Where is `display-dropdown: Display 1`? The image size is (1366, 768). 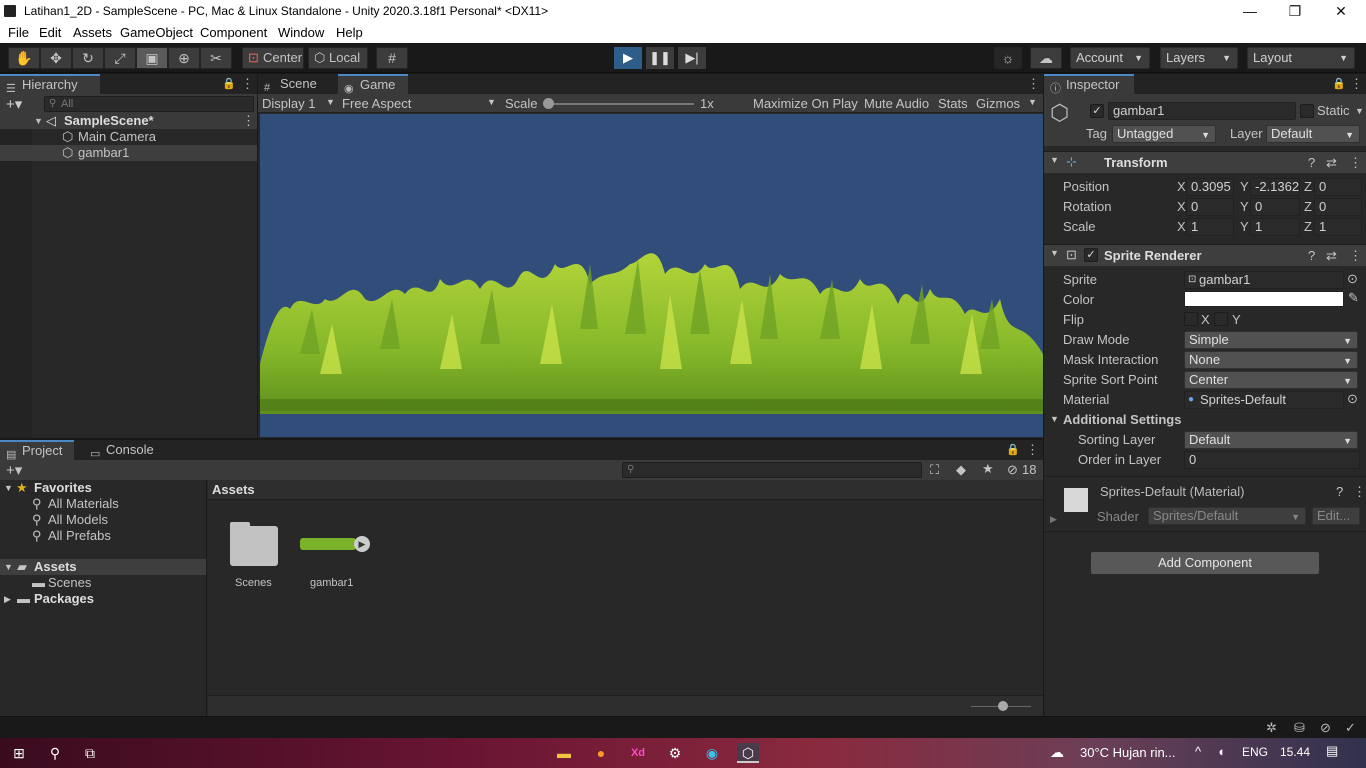
display-dropdown: Display 1 is located at coordinates (288, 103).